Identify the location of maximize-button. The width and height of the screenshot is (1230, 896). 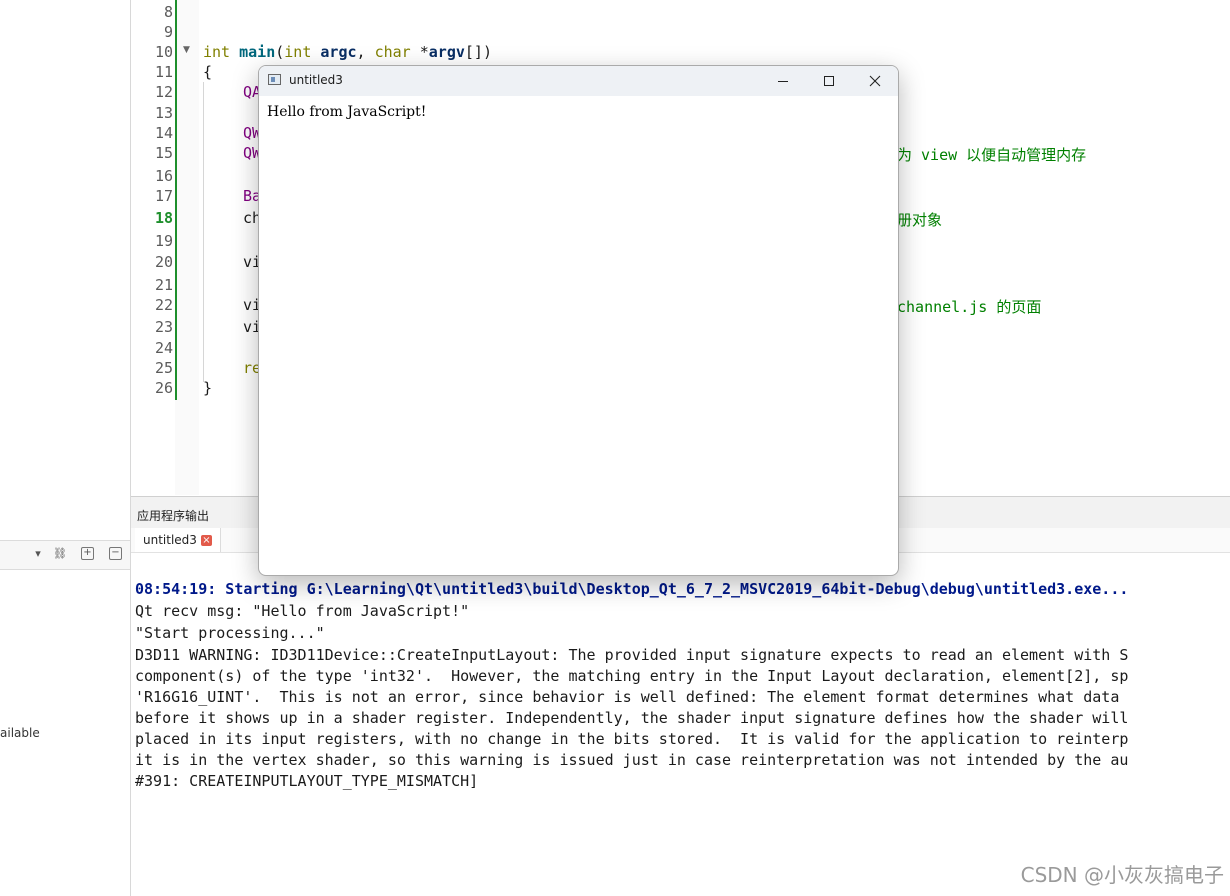
(829, 81).